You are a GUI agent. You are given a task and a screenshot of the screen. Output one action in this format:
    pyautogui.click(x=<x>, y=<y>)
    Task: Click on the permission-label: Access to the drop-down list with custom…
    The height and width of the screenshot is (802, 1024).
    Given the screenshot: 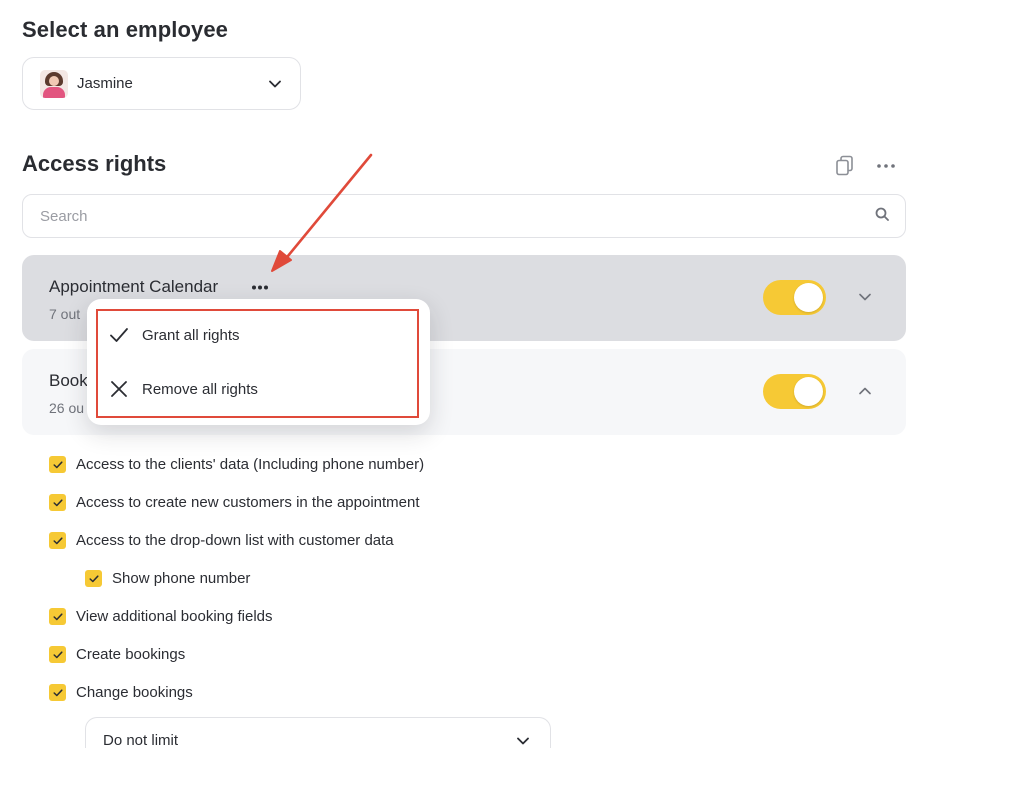 What is the action you would take?
    pyautogui.click(x=235, y=540)
    